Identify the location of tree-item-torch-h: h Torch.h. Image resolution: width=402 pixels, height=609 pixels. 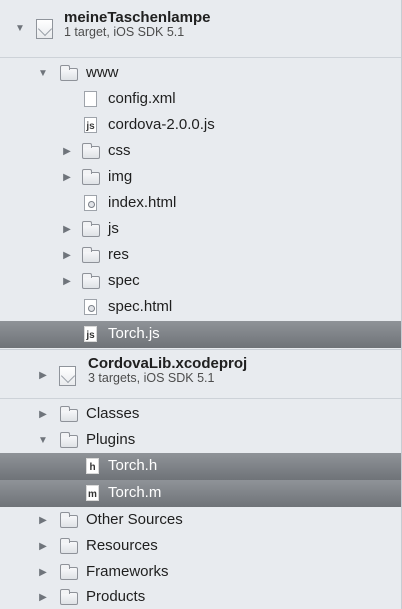
(200, 466).